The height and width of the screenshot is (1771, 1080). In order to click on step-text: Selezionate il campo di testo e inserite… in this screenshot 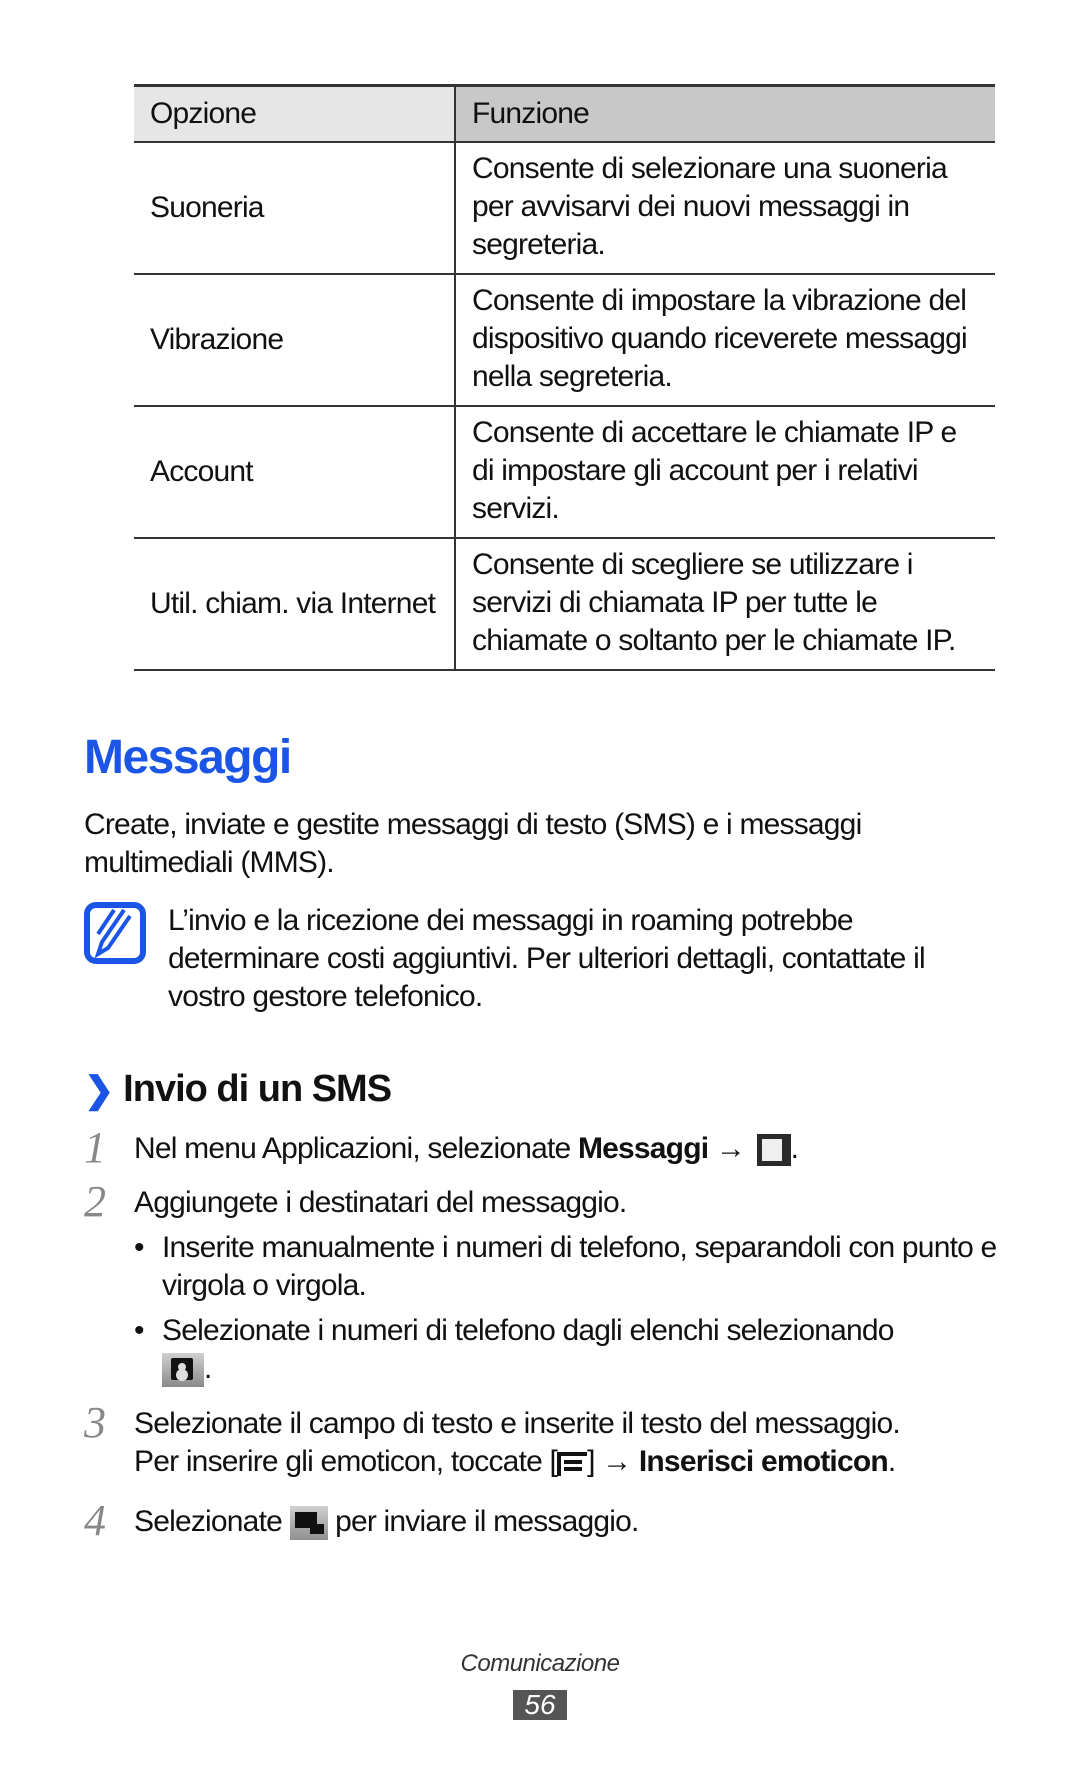, I will do `click(569, 1443)`.